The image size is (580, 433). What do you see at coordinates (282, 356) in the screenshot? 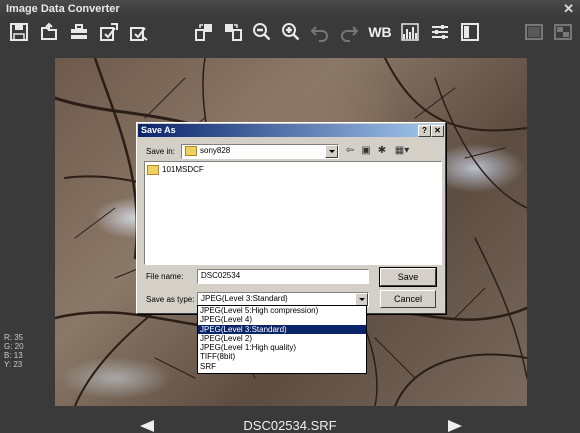
I see `type-option: TIFF(8bit)` at bounding box center [282, 356].